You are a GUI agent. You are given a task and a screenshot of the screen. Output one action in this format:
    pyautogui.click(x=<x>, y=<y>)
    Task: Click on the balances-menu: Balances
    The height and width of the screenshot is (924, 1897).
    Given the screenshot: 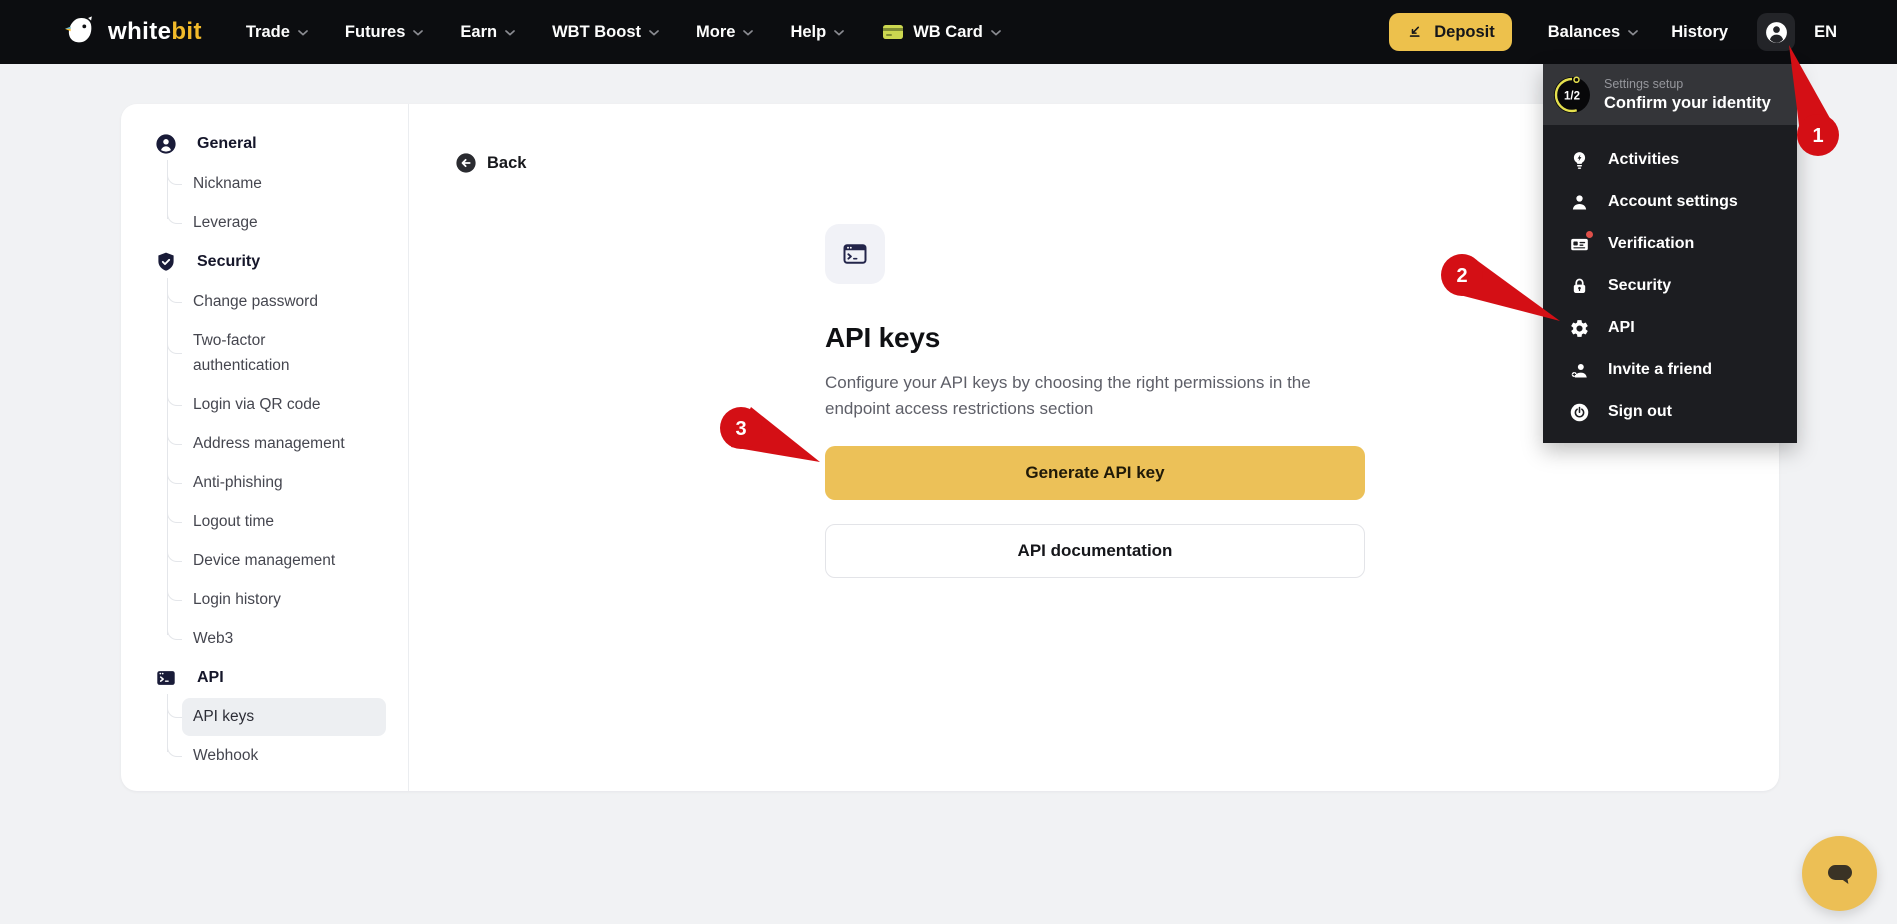 What is the action you would take?
    pyautogui.click(x=1593, y=32)
    